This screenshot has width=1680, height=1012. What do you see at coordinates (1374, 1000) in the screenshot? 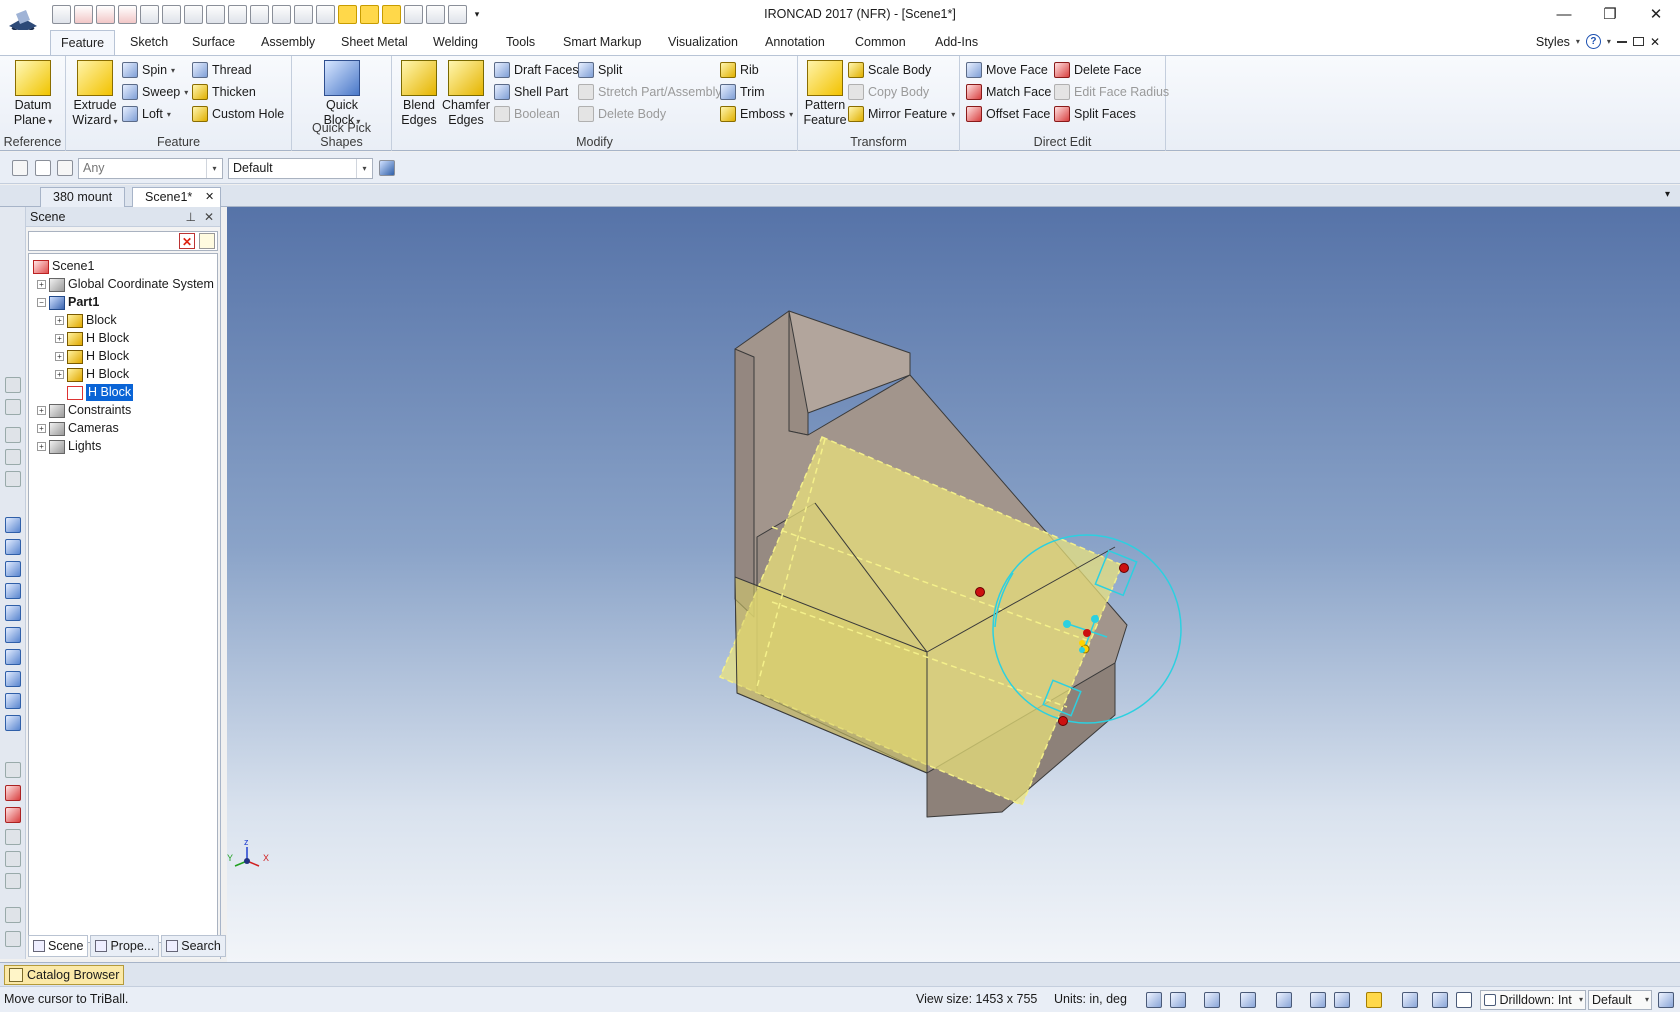
I see `shading-mode-icon` at bounding box center [1374, 1000].